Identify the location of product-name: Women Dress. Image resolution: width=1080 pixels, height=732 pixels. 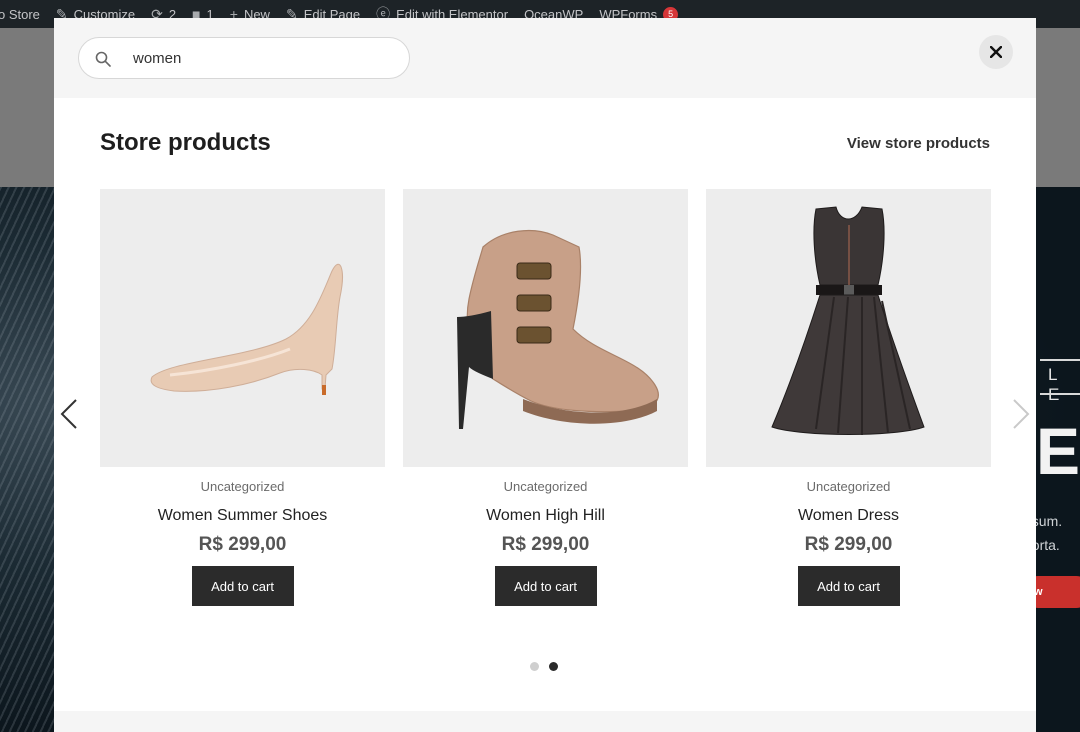
(848, 516).